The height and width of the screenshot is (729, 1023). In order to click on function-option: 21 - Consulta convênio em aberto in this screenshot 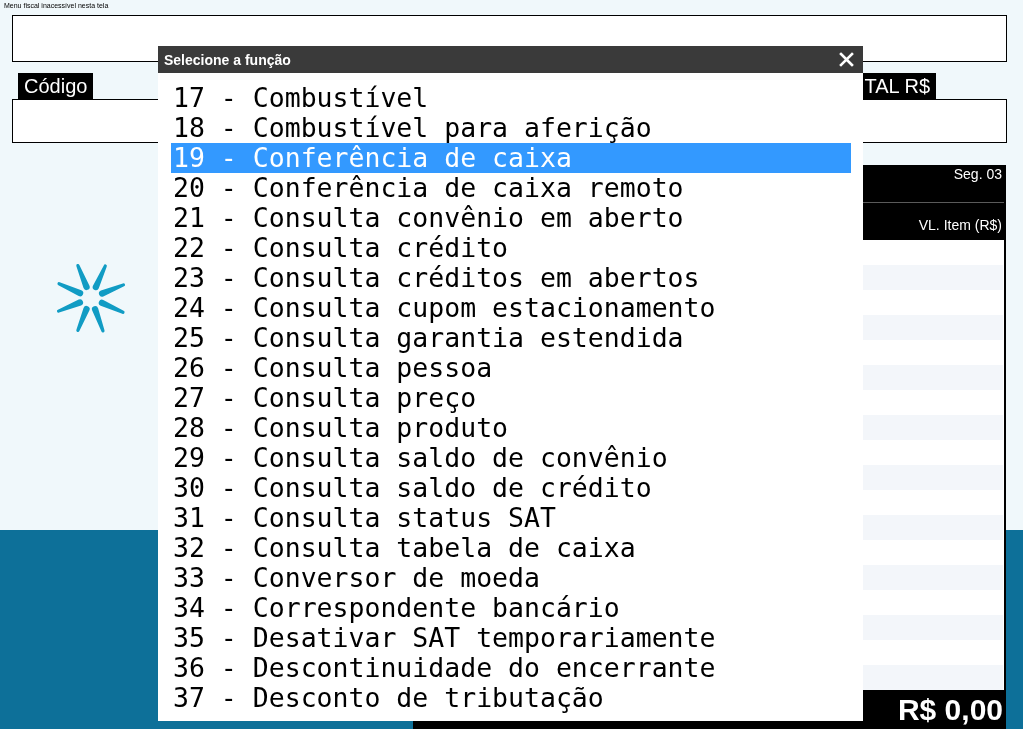, I will do `click(511, 218)`.